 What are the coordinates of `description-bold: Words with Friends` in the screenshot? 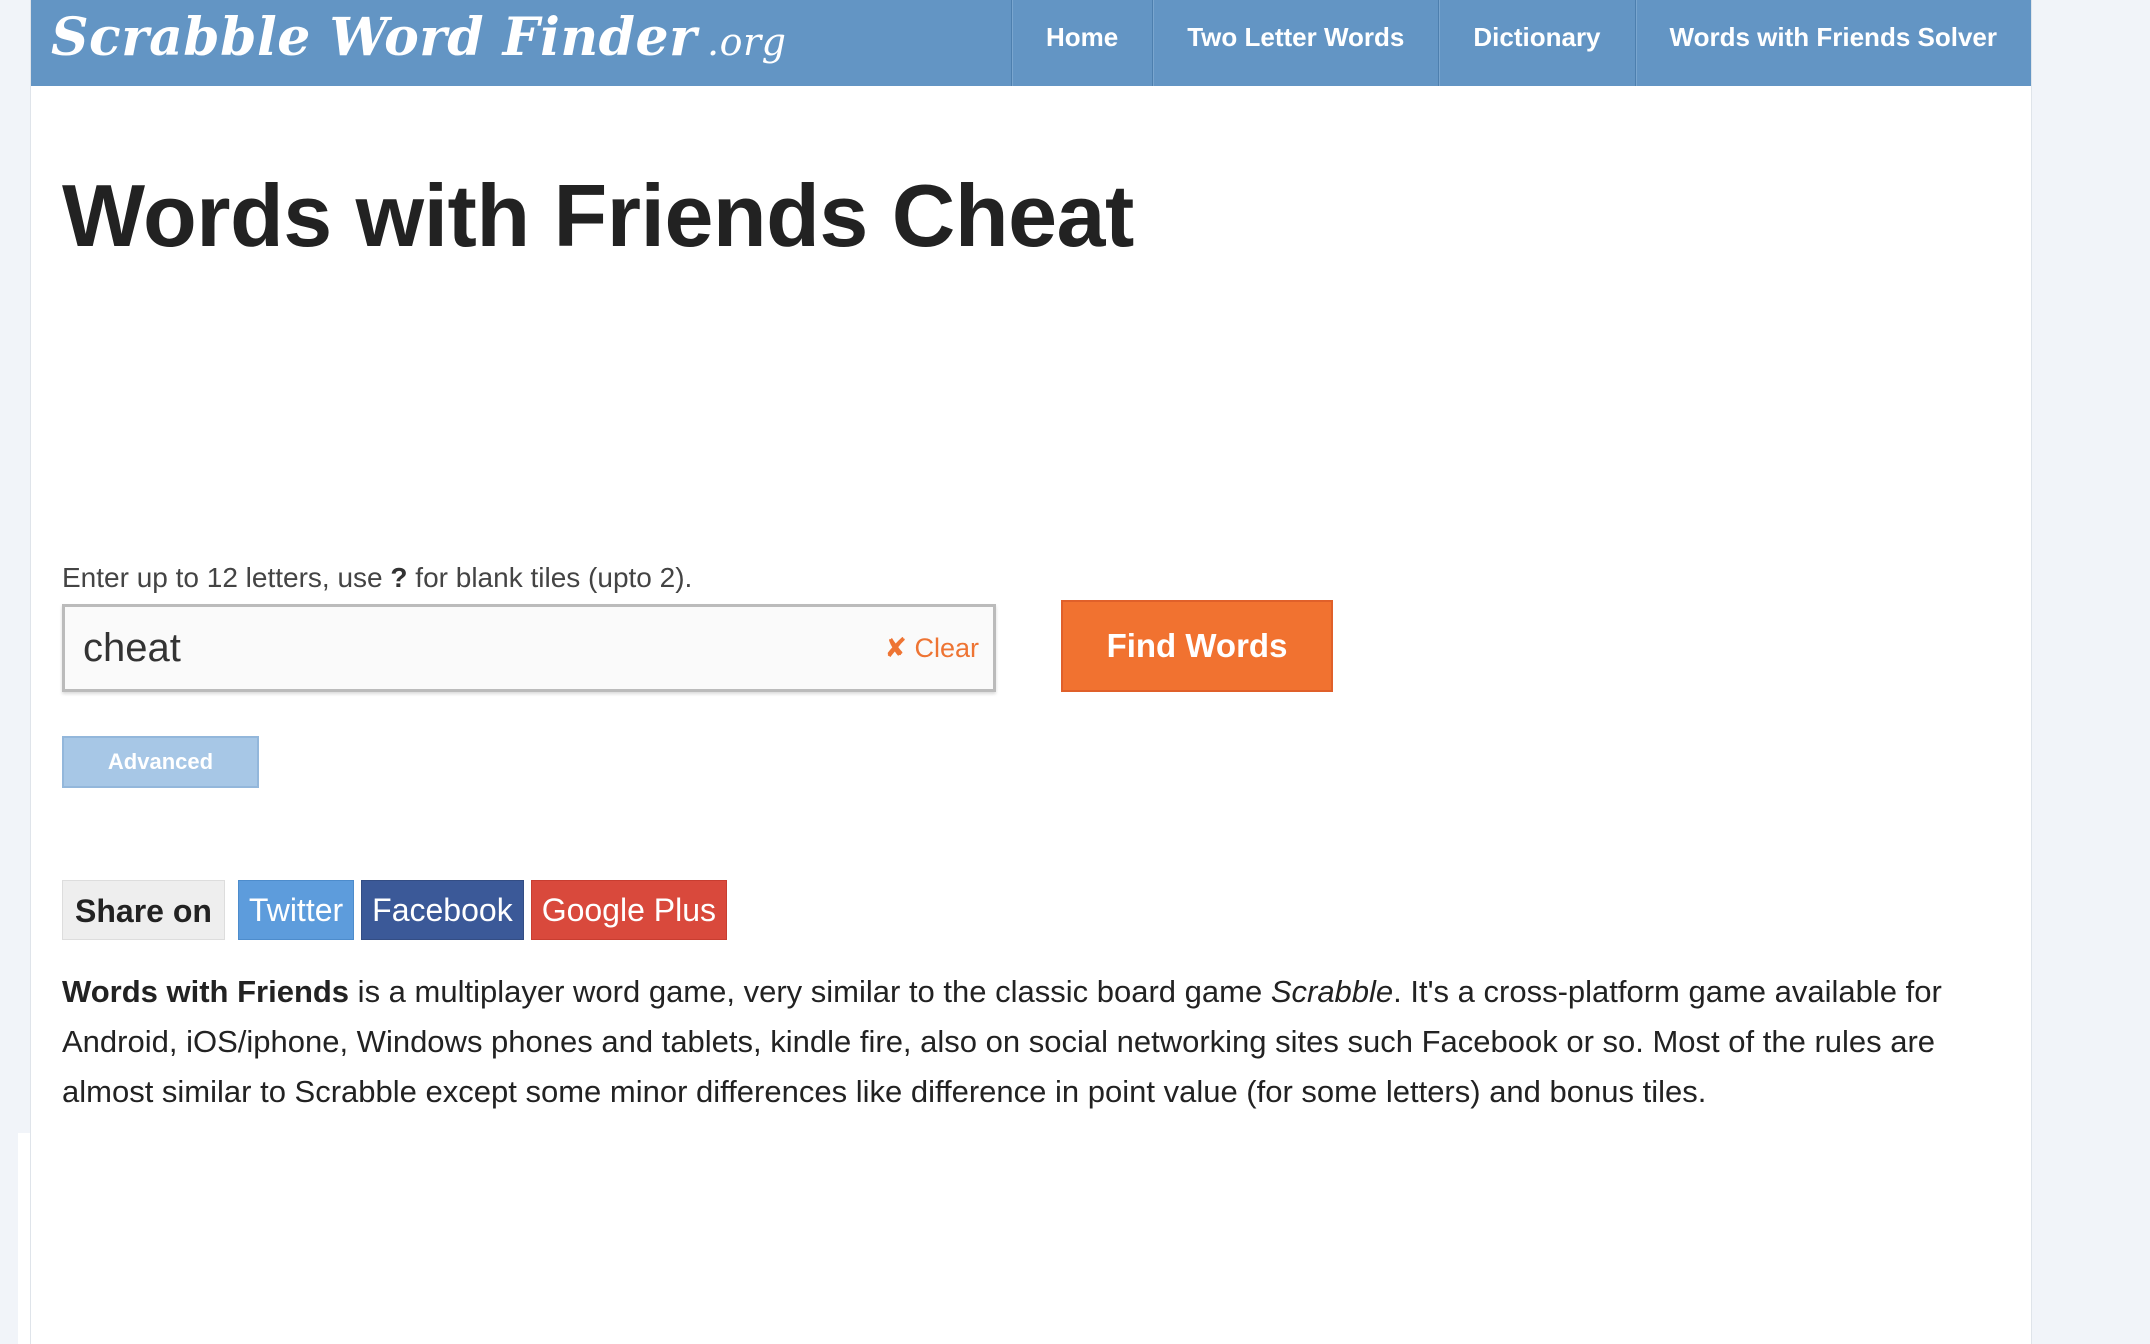 It's located at (206, 991).